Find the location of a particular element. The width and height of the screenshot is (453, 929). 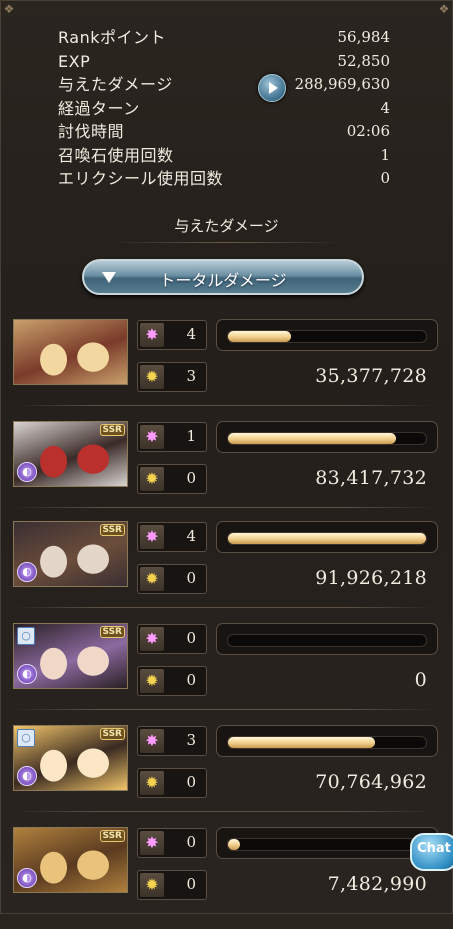

stat-turns: 経過ターン 4 is located at coordinates (224, 108).